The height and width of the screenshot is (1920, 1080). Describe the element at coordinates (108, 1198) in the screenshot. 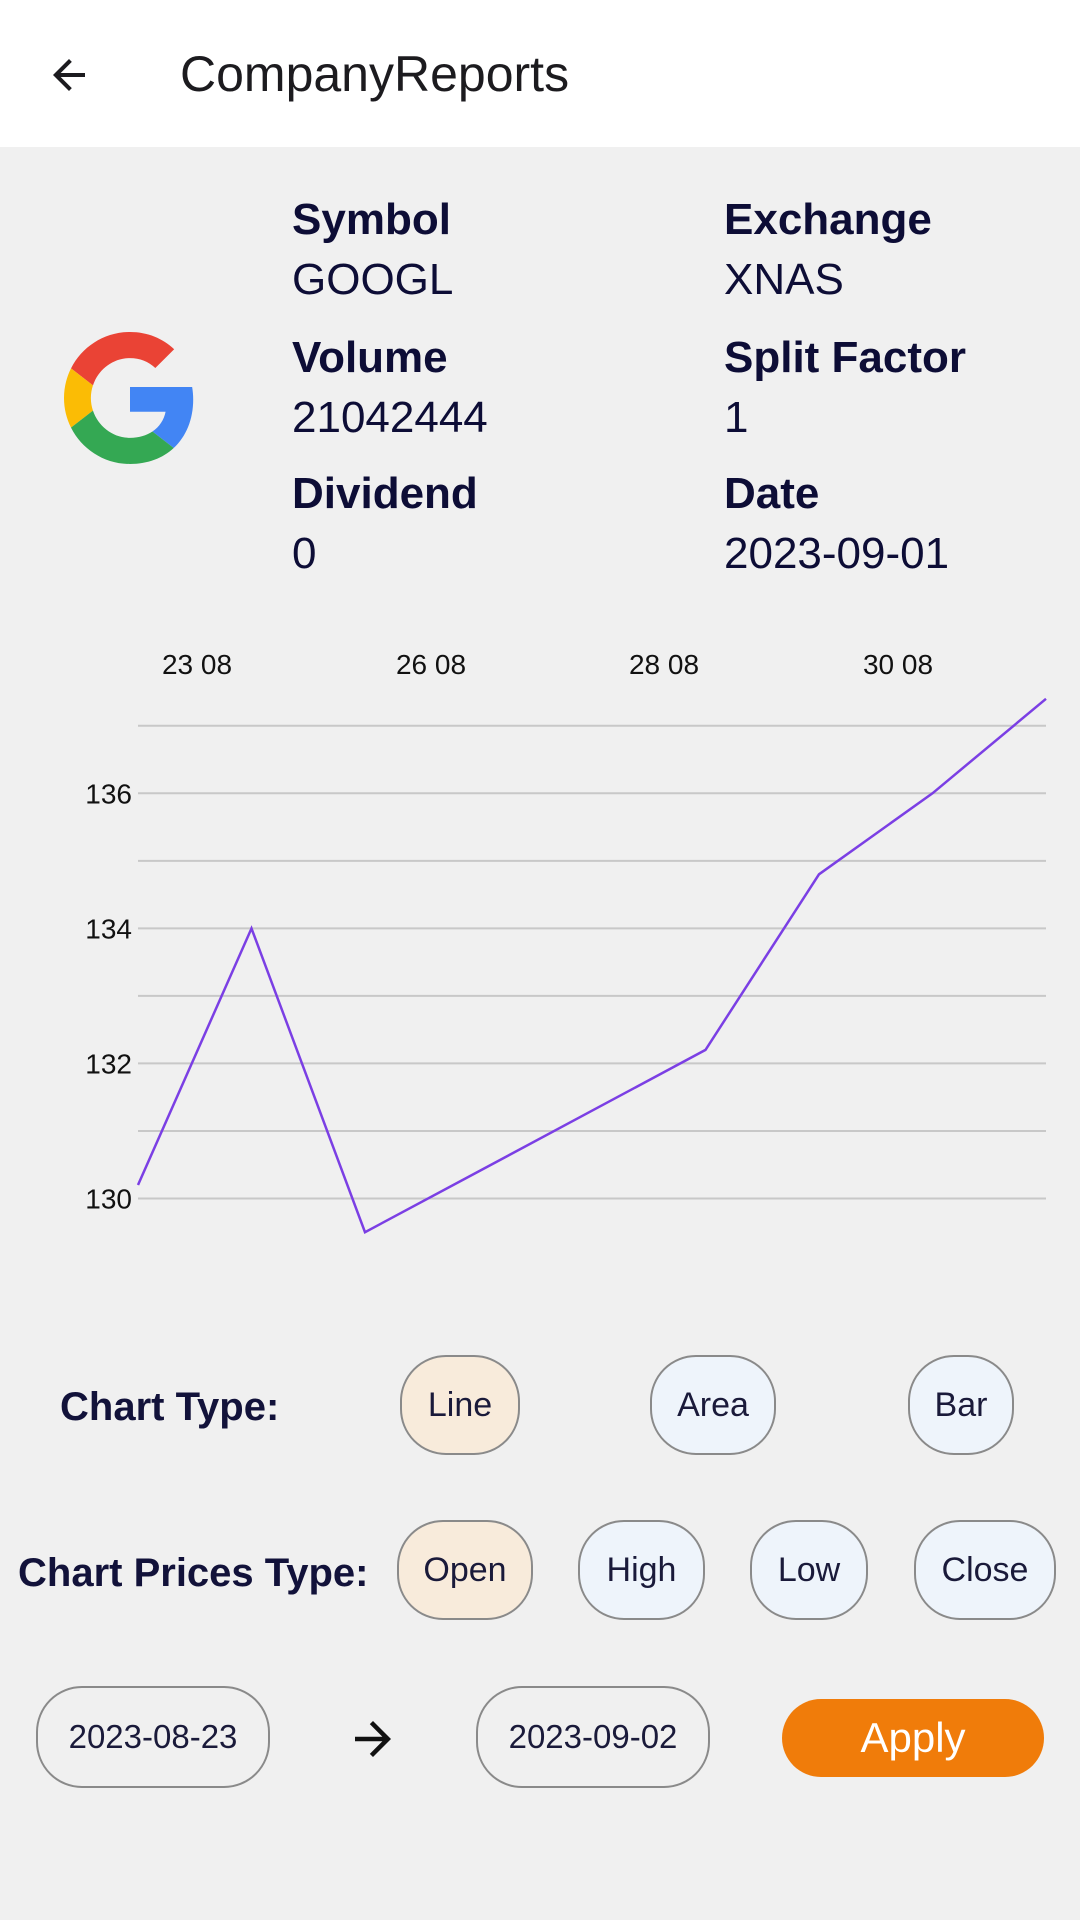

I see `y-tick-label: 130` at that location.